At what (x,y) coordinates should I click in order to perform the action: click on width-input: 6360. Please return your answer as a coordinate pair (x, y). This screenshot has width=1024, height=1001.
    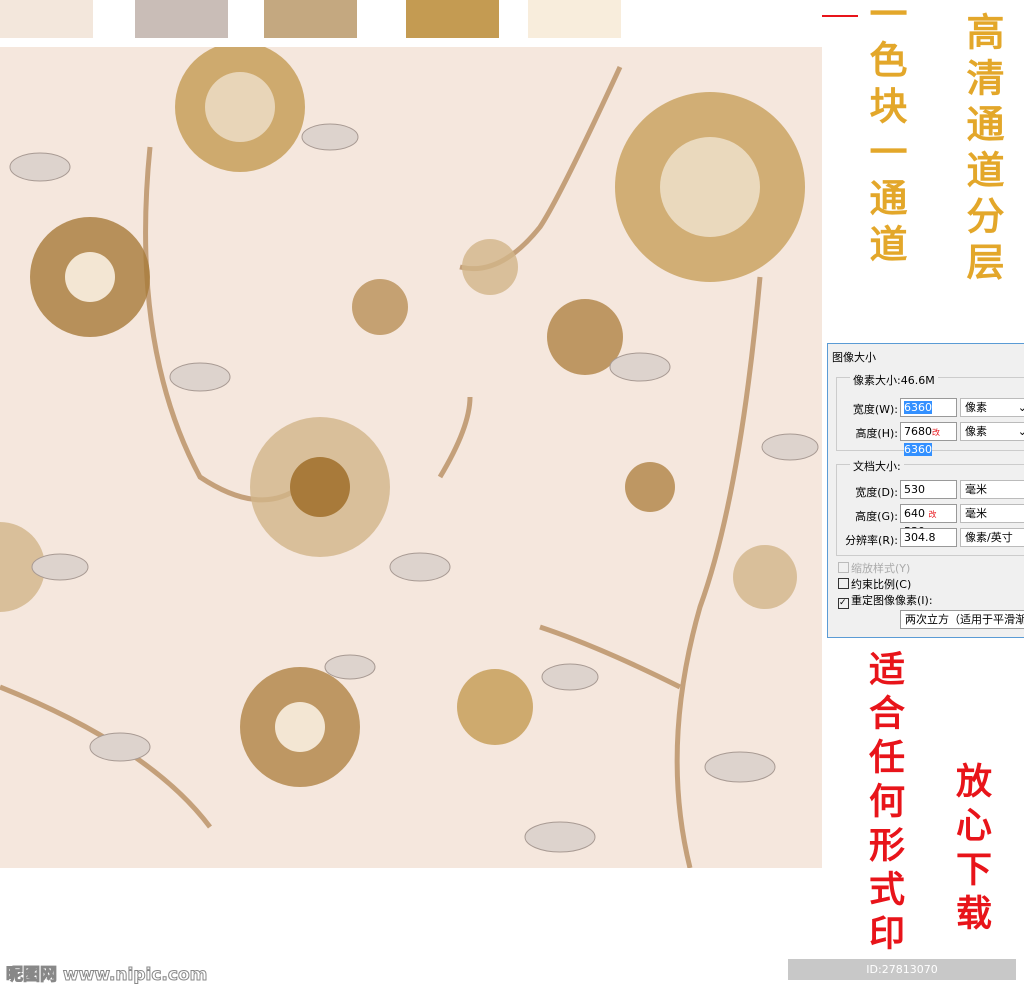
    Looking at the image, I should click on (928, 407).